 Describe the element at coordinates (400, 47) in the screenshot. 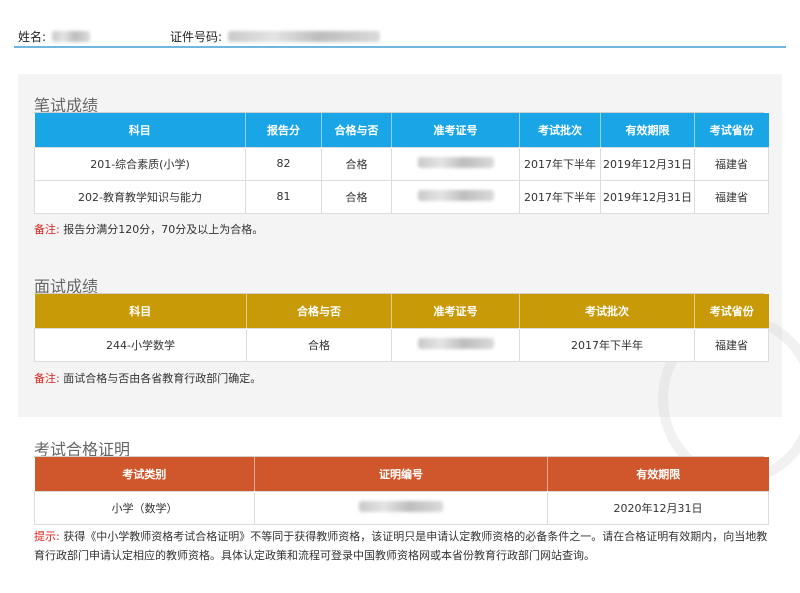

I see `header-divider` at that location.